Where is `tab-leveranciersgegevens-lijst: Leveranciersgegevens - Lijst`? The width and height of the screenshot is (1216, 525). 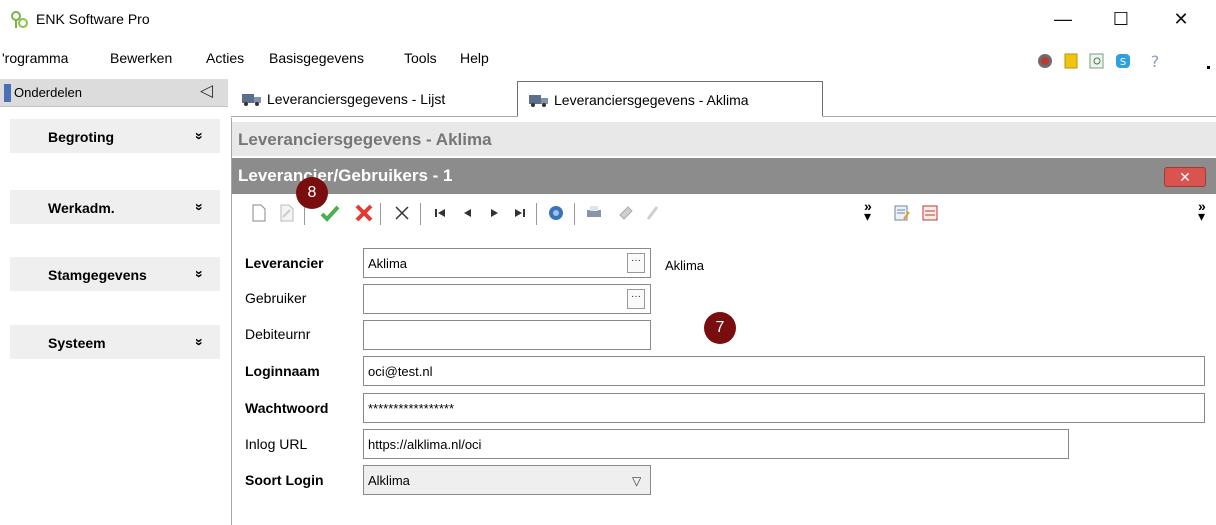 tab-leveranciersgegevens-lijst: Leveranciersgegevens - Lijst is located at coordinates (373, 99).